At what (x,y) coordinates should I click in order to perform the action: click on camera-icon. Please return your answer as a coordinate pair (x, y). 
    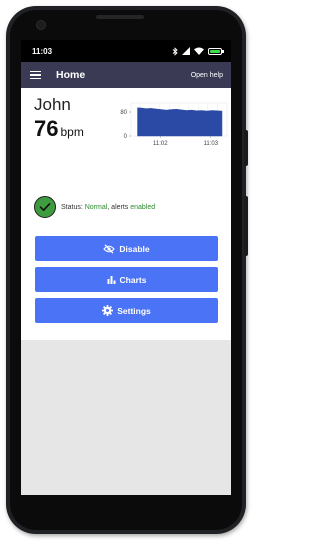
    Looking at the image, I should click on (41, 25).